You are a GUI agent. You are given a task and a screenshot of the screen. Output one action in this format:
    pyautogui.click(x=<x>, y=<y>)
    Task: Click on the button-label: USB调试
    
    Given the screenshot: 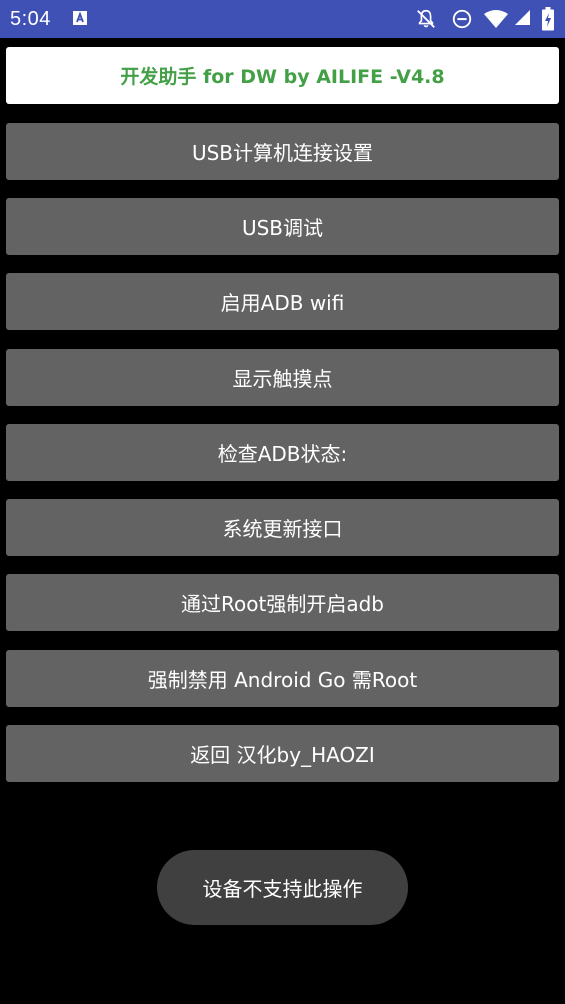 What is the action you would take?
    pyautogui.click(x=282, y=228)
    